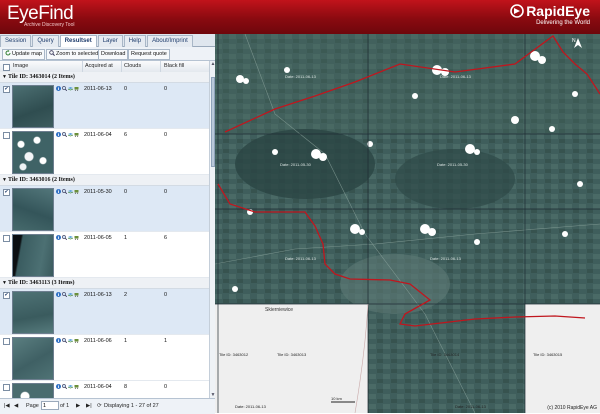 Image resolution: width=600 pixels, height=414 pixels. What do you see at coordinates (23, 54) in the screenshot?
I see `update-map-button: Update map` at bounding box center [23, 54].